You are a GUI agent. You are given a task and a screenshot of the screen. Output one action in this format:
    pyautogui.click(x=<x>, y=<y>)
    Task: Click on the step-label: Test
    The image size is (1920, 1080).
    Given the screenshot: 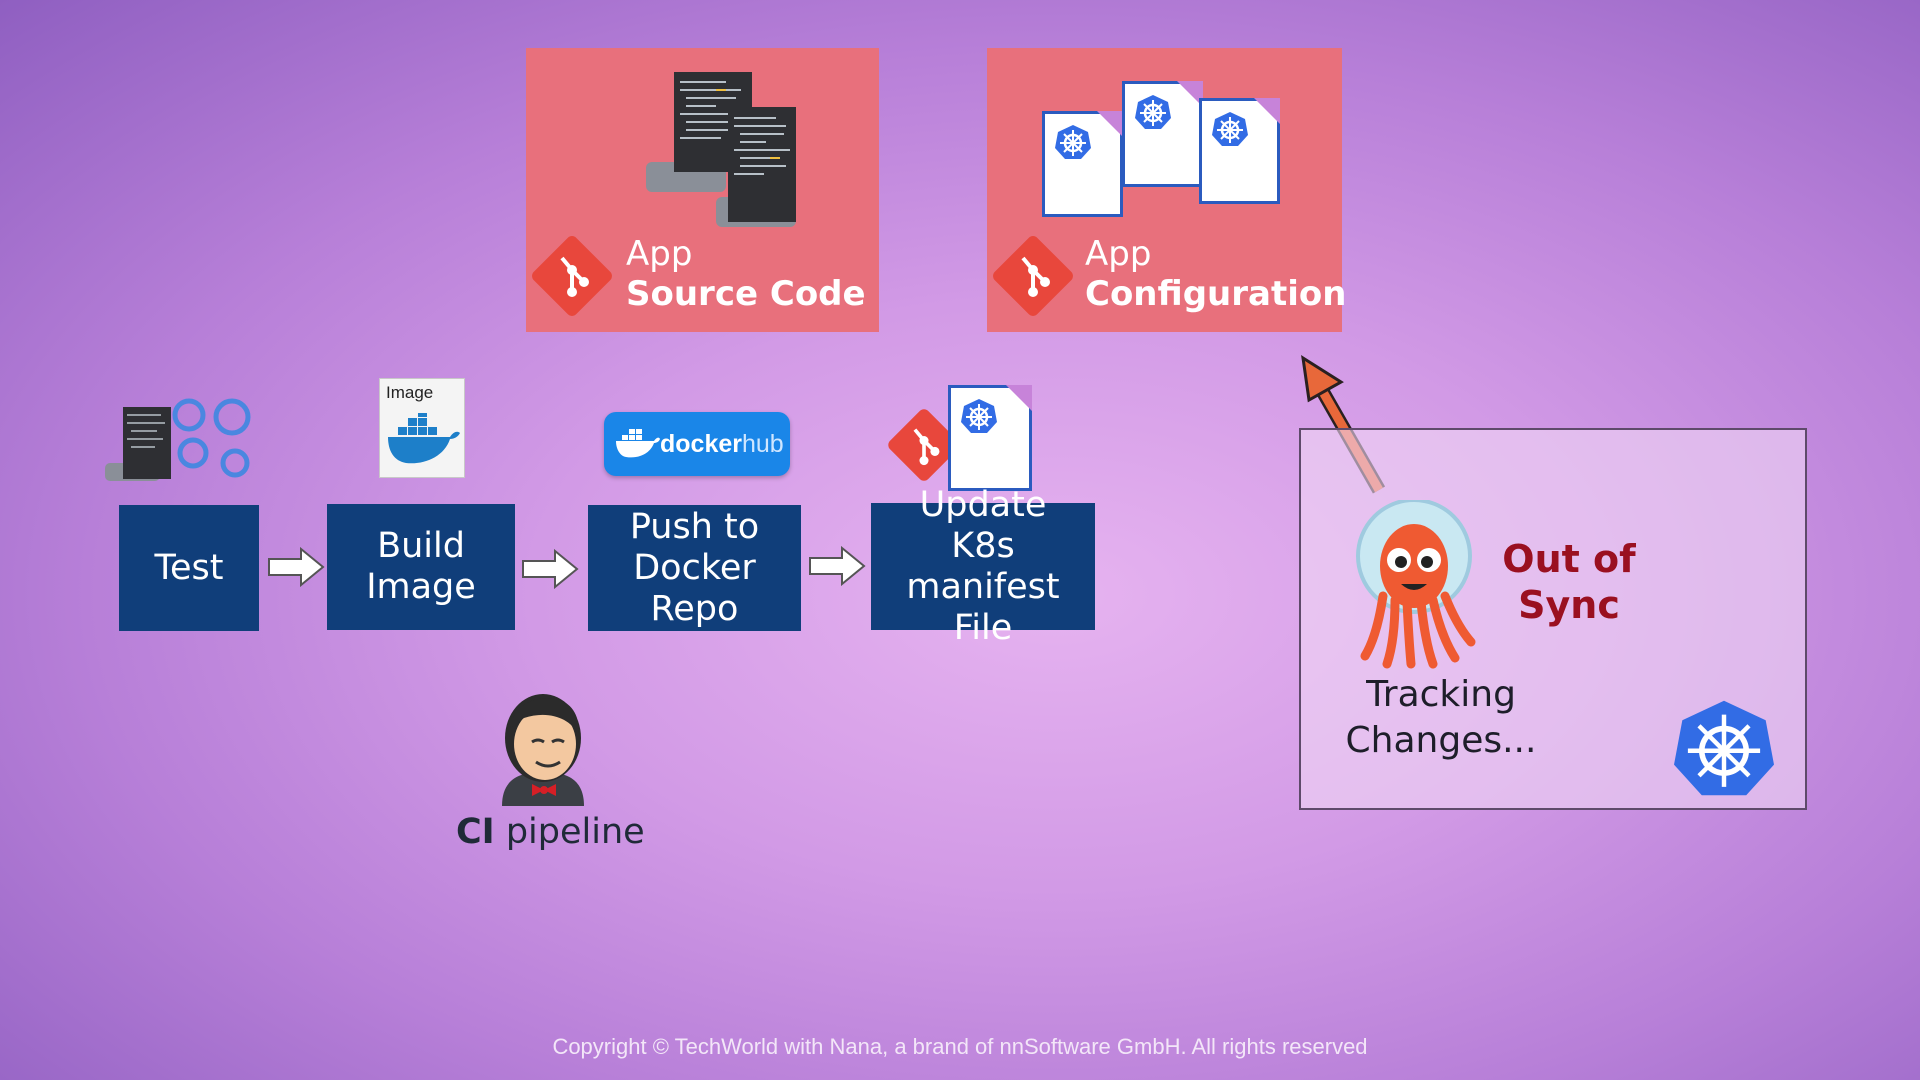 What is the action you would take?
    pyautogui.click(x=189, y=567)
    